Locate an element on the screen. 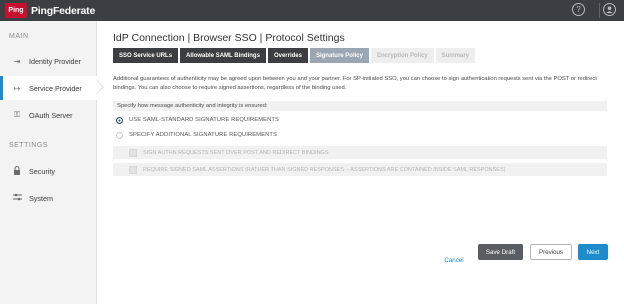 This screenshot has width=624, height=304. sidebar-item-label: Service Provider is located at coordinates (55, 88).